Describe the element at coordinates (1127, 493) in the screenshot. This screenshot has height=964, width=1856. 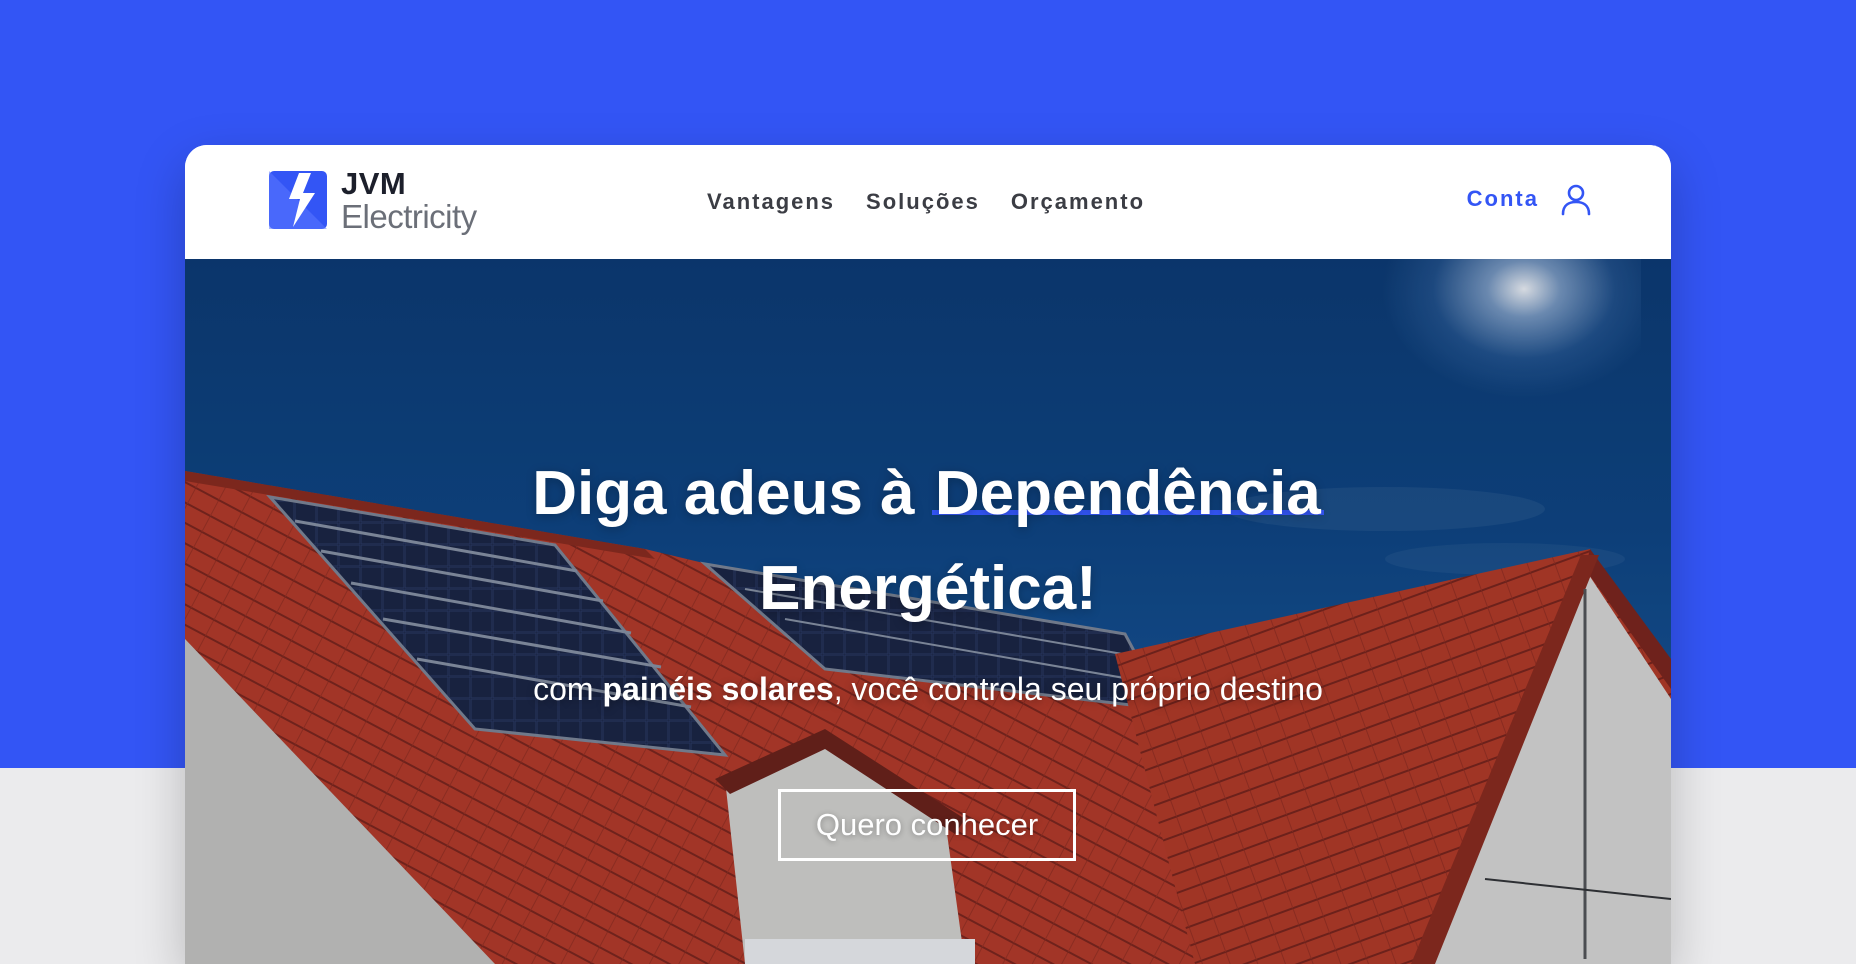
I see `hero-title-highlight: Dependência` at that location.